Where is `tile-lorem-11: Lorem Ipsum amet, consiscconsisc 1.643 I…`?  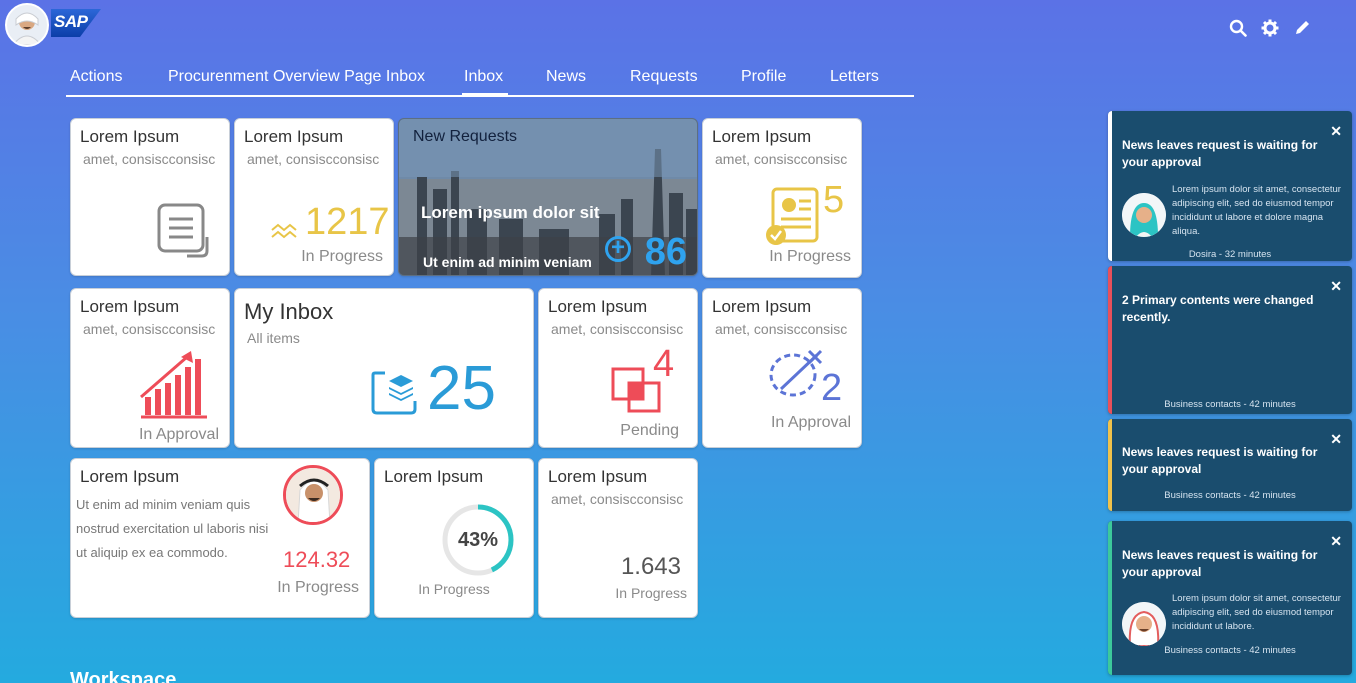 tile-lorem-11: Lorem Ipsum amet, consiscconsisc 1.643 I… is located at coordinates (618, 538).